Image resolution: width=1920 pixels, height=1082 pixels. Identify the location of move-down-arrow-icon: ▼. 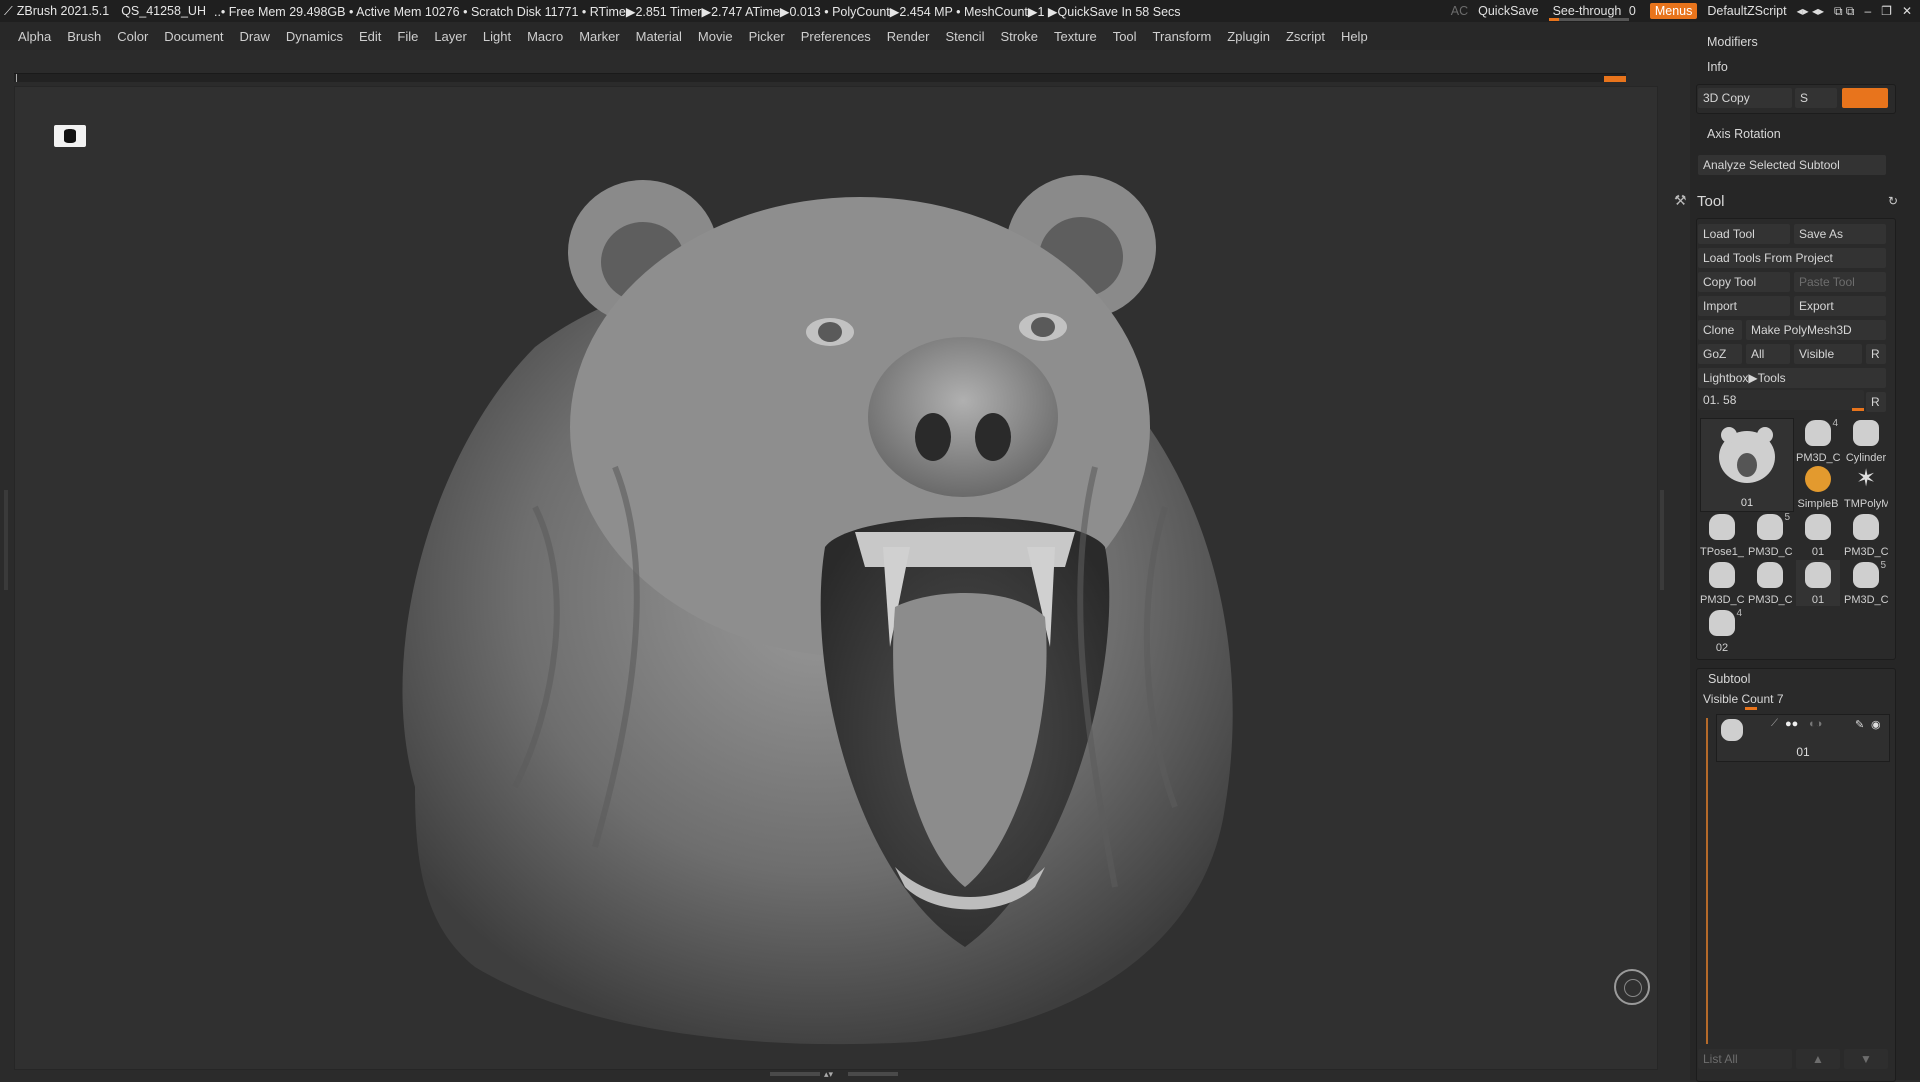
(1866, 1059).